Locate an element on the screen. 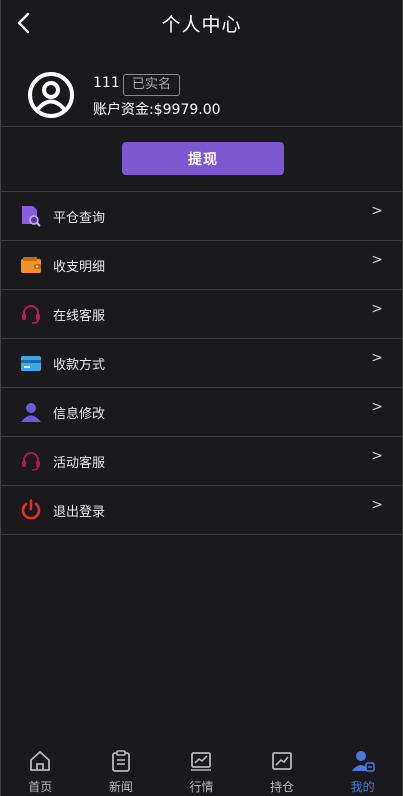 The height and width of the screenshot is (796, 403). user-circle-icon is located at coordinates (51, 95).